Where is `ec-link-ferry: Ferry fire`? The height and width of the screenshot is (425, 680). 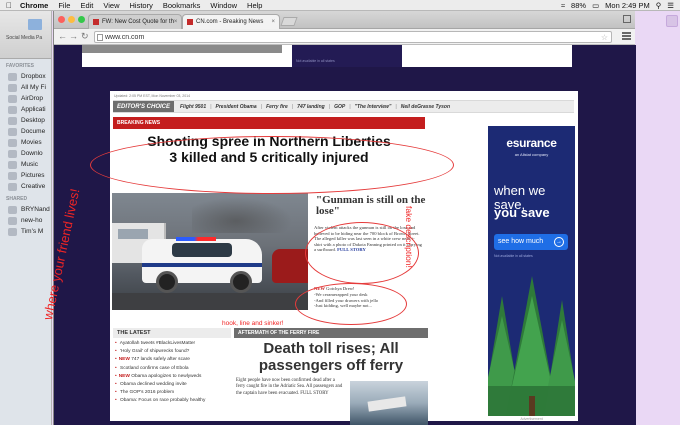 ec-link-ferry: Ferry fire is located at coordinates (277, 107).